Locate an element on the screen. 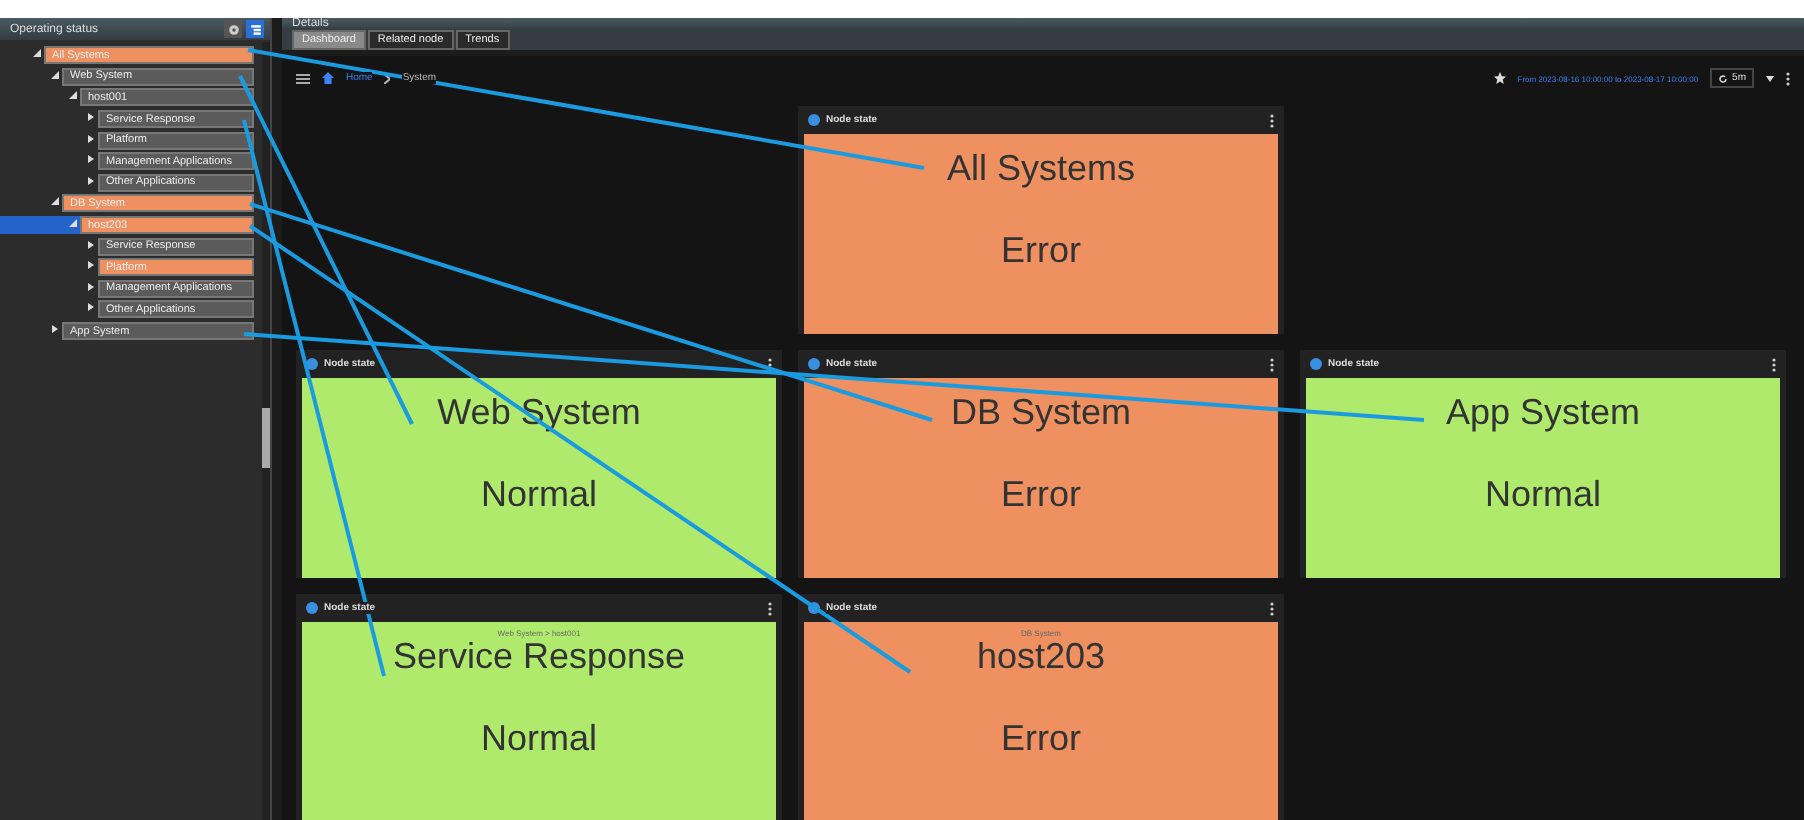 This screenshot has width=1804, height=820. node-name: All Systems is located at coordinates (1041, 169).